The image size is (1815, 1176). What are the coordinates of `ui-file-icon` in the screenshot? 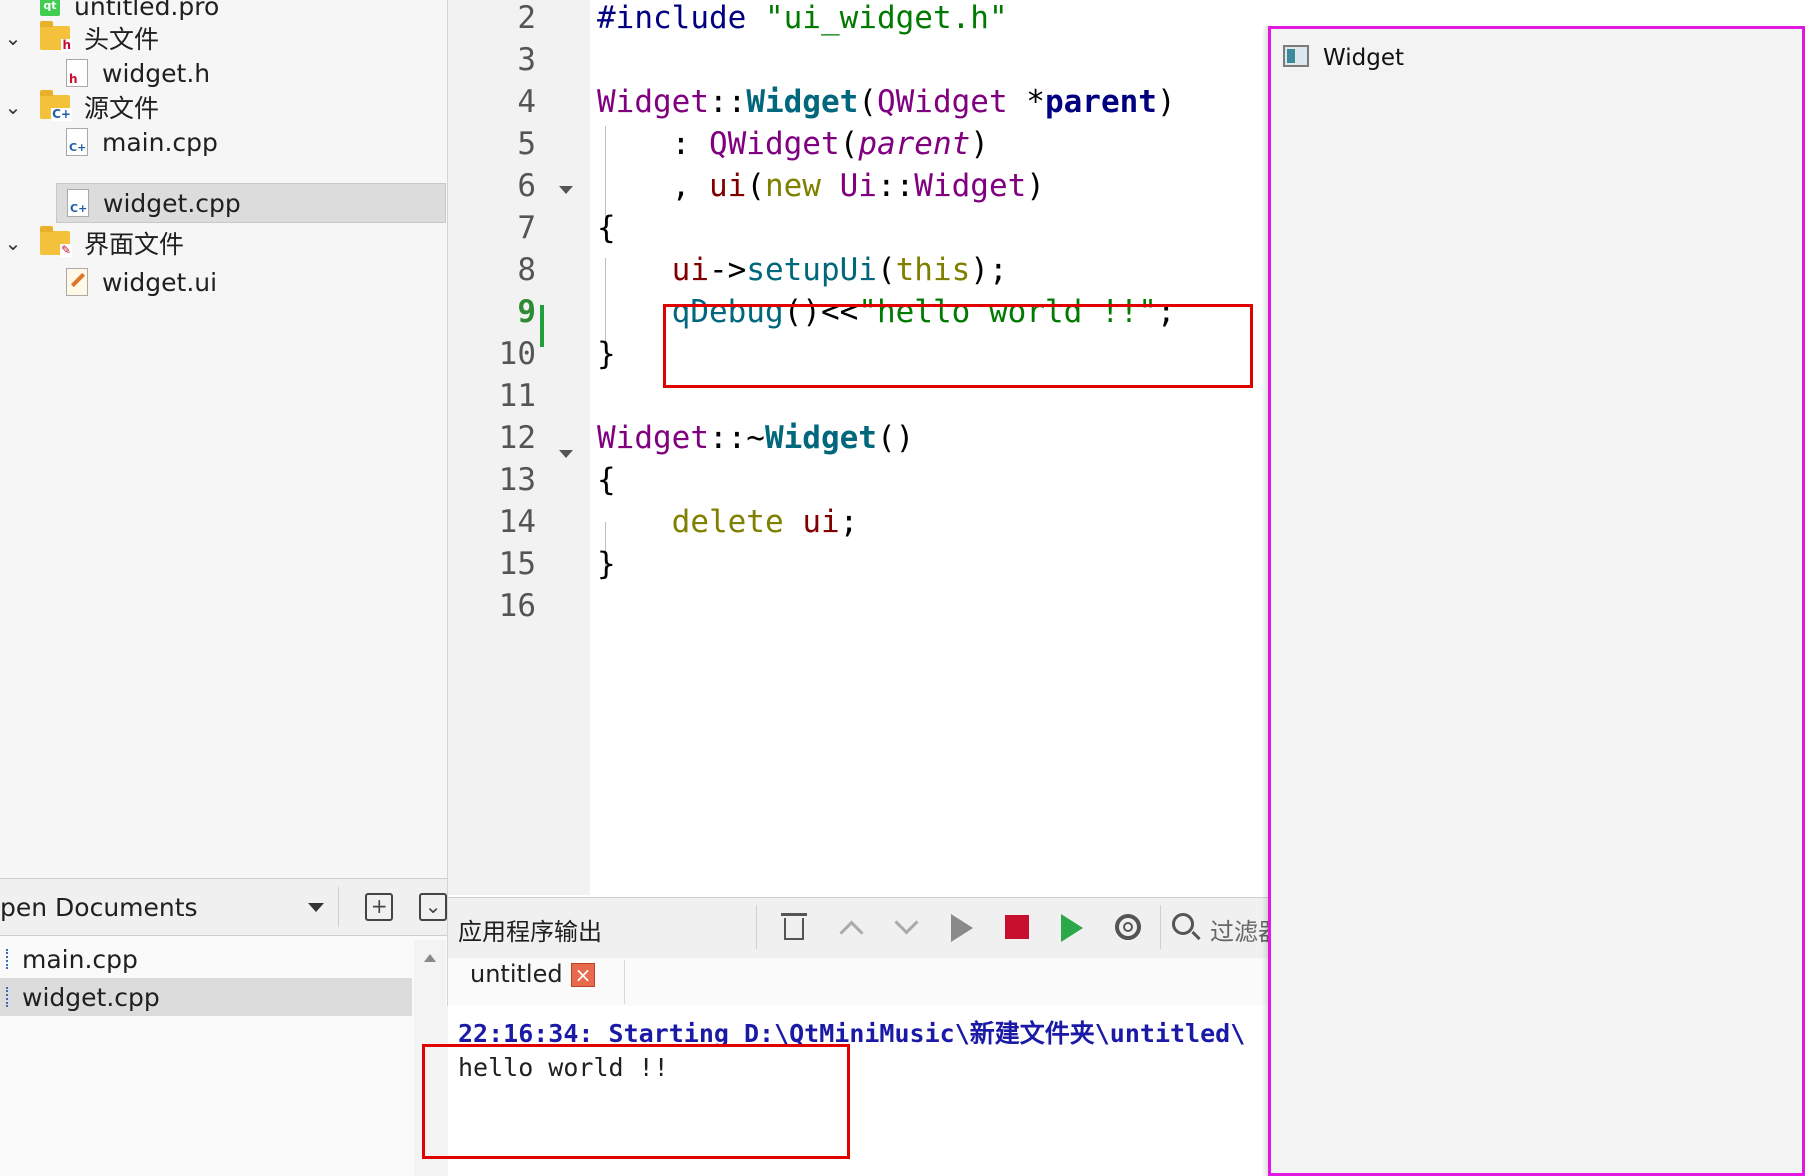 It's located at (77, 282).